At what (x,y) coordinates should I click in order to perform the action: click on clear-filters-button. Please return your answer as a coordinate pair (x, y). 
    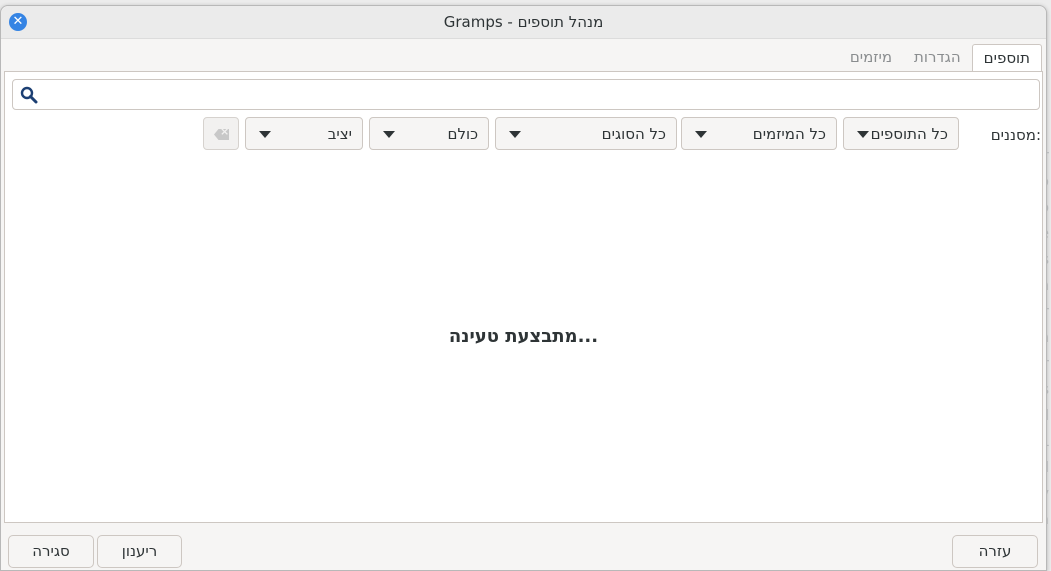
    Looking at the image, I should click on (221, 133).